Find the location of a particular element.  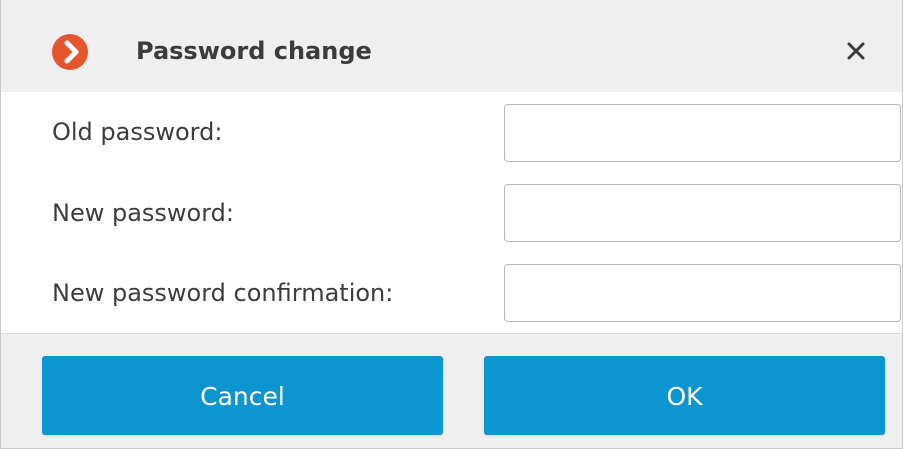

old-password-label: Old password: is located at coordinates (137, 132).